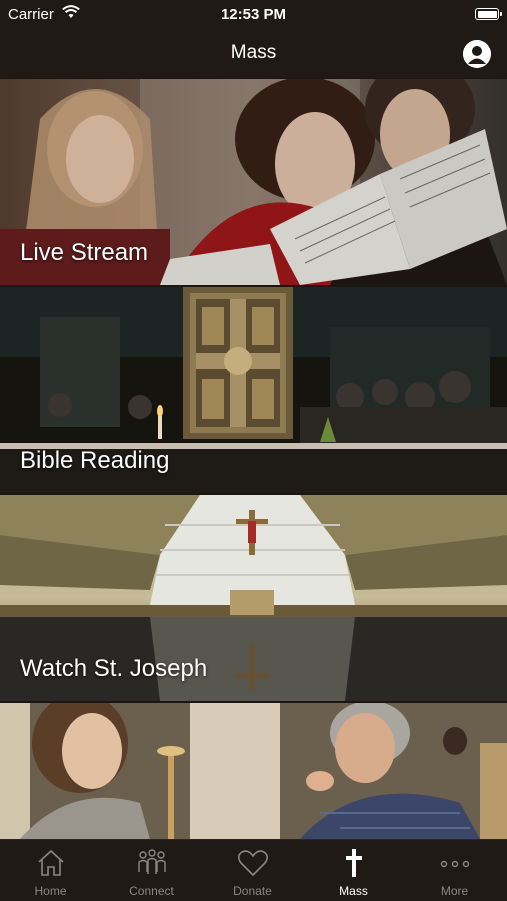 This screenshot has width=507, height=901. Describe the element at coordinates (151, 891) in the screenshot. I see `tab-label: Connect` at that location.